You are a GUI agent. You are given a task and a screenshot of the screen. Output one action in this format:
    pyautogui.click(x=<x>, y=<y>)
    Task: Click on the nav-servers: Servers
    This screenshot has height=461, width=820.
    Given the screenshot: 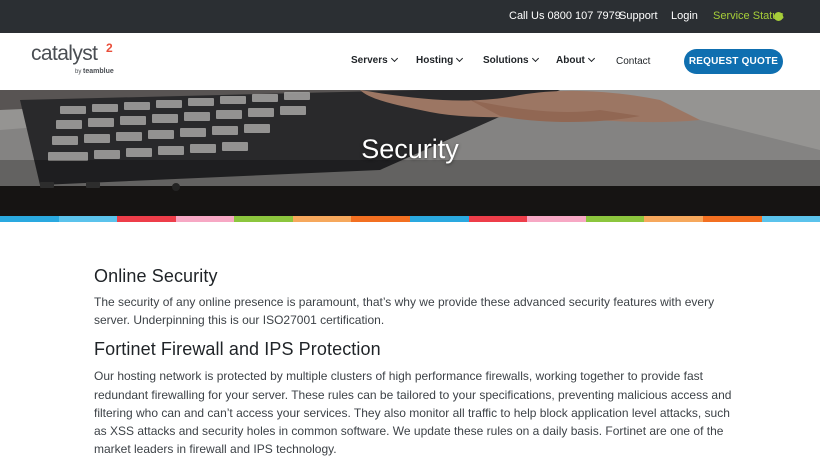 What is the action you would take?
    pyautogui.click(x=374, y=60)
    